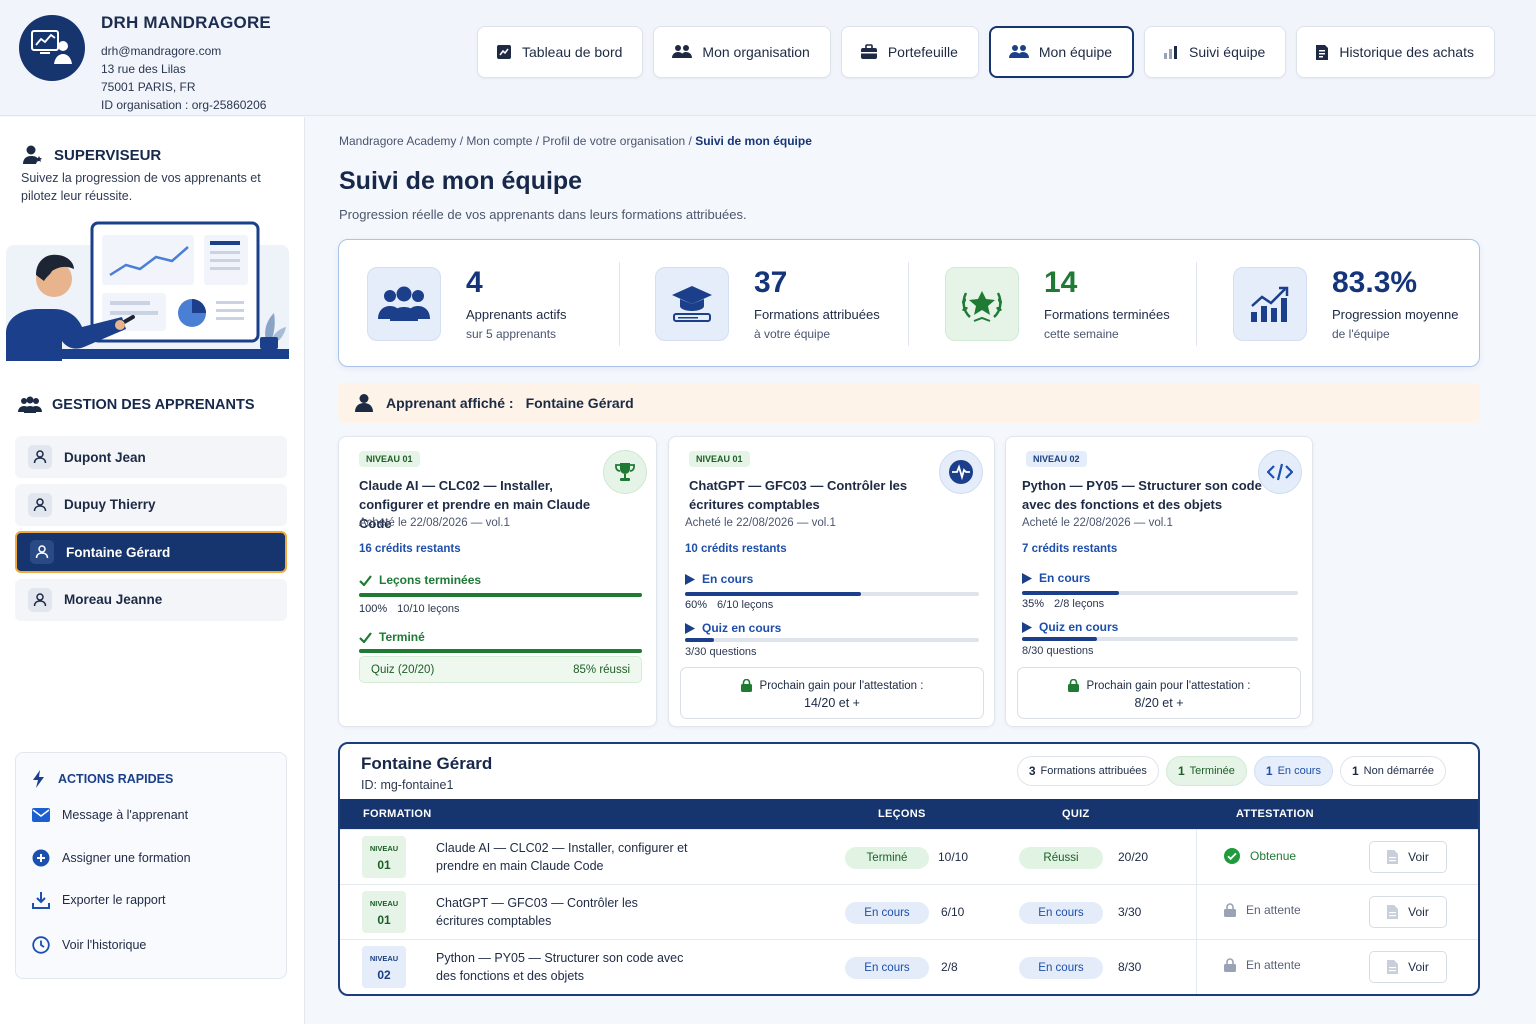 Image resolution: width=1536 pixels, height=1024 pixels. I want to click on nav-suivi-equipe: Suivi équipe, so click(1215, 52).